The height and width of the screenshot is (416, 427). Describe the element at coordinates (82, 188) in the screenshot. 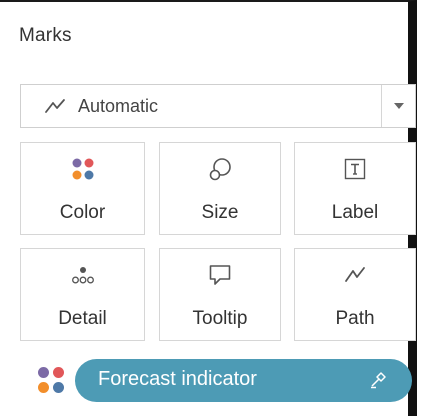

I see `color-button: Color` at that location.